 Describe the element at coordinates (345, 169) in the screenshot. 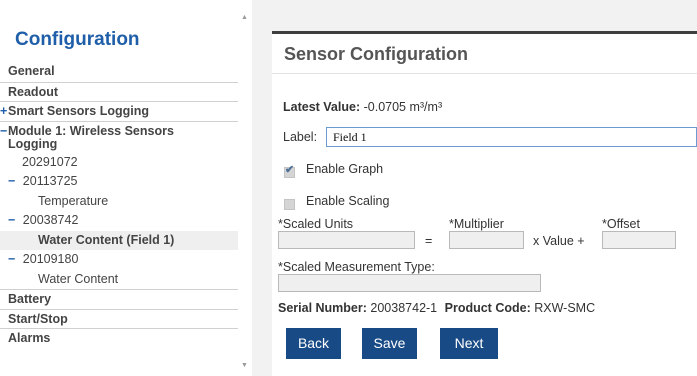

I see `enable-graph-label: Enable Graph` at that location.